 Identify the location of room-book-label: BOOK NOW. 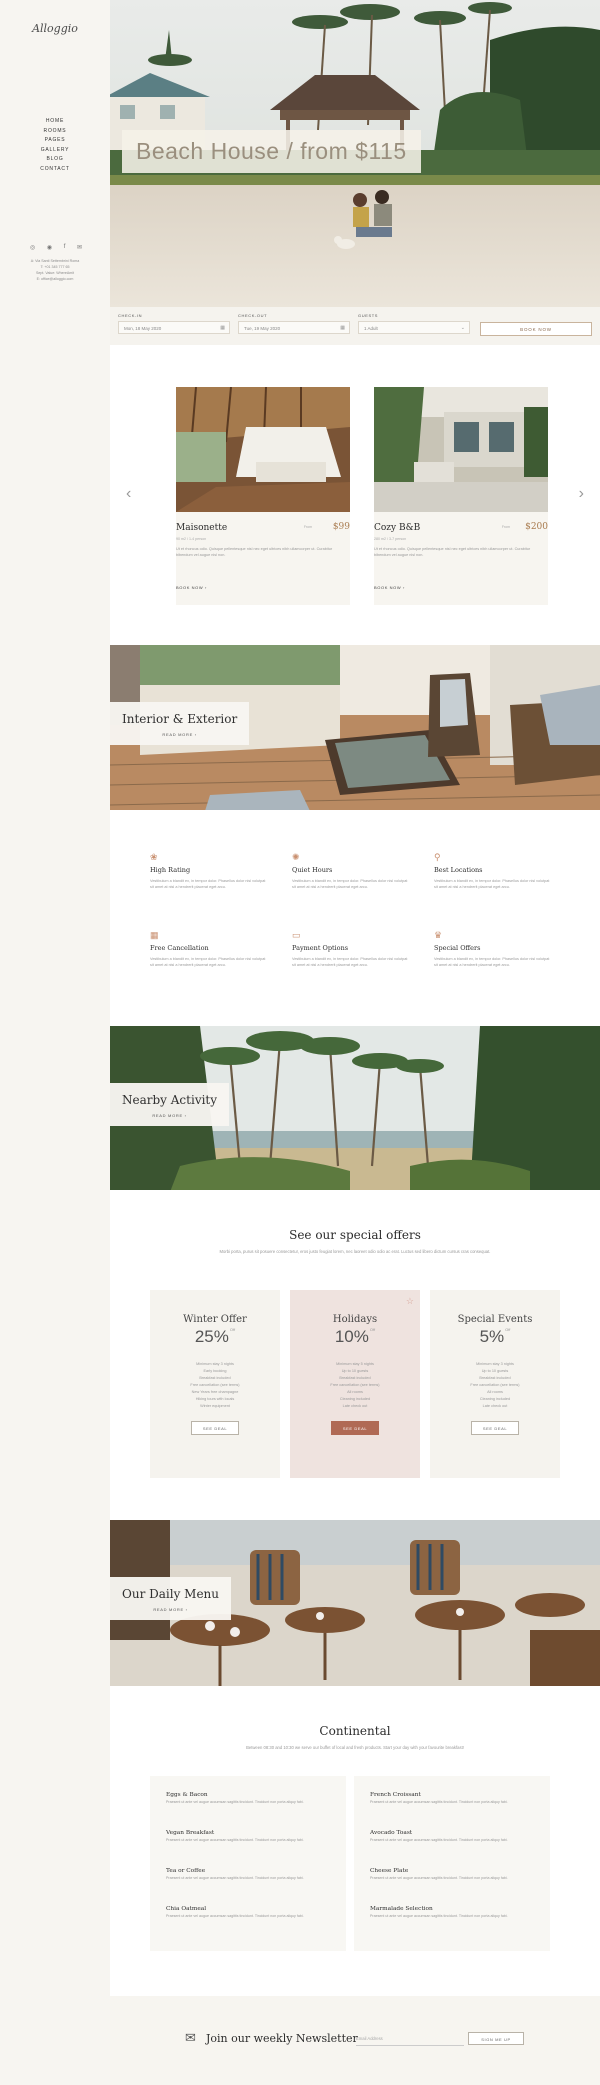
(388, 587).